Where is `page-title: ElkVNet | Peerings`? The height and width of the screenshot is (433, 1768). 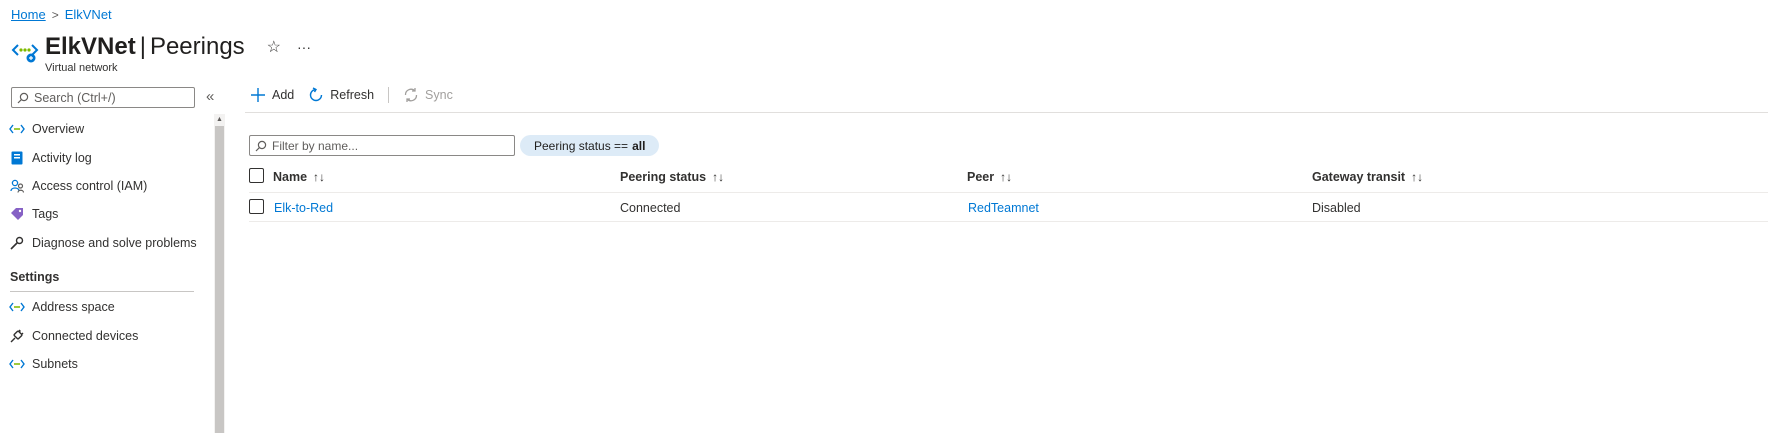 page-title: ElkVNet | Peerings is located at coordinates (145, 47).